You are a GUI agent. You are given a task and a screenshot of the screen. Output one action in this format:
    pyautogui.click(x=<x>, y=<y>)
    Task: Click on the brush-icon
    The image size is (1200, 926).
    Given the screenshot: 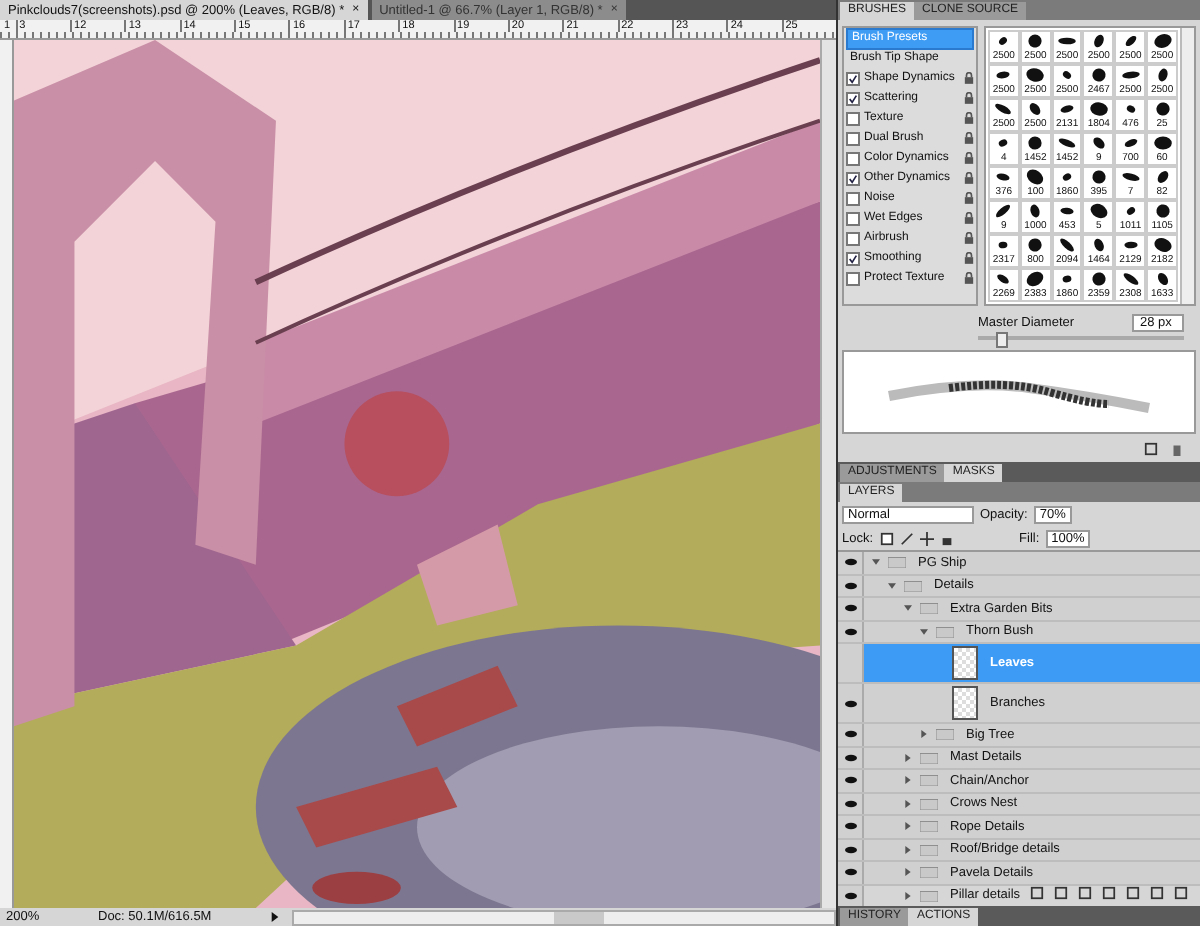 What is the action you would take?
    pyautogui.click(x=906, y=538)
    